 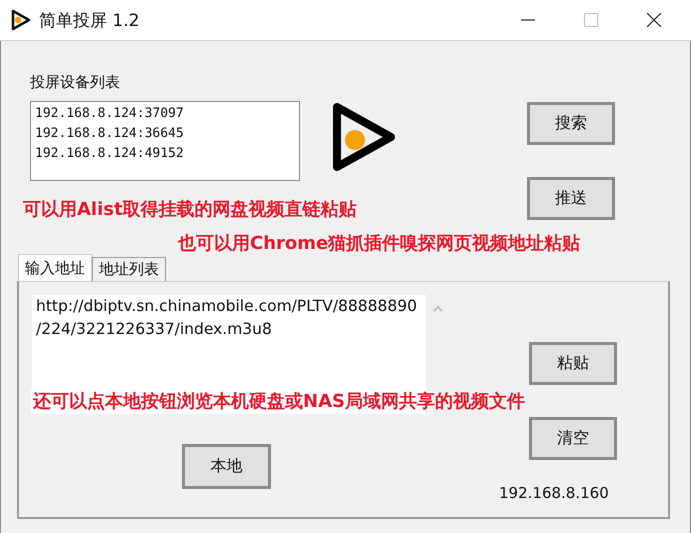 What do you see at coordinates (165, 154) in the screenshot?
I see `device-item: 192.168.8.124:49152` at bounding box center [165, 154].